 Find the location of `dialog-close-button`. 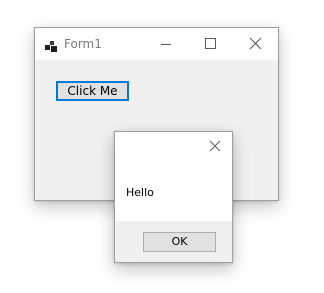

dialog-close-button is located at coordinates (215, 146).